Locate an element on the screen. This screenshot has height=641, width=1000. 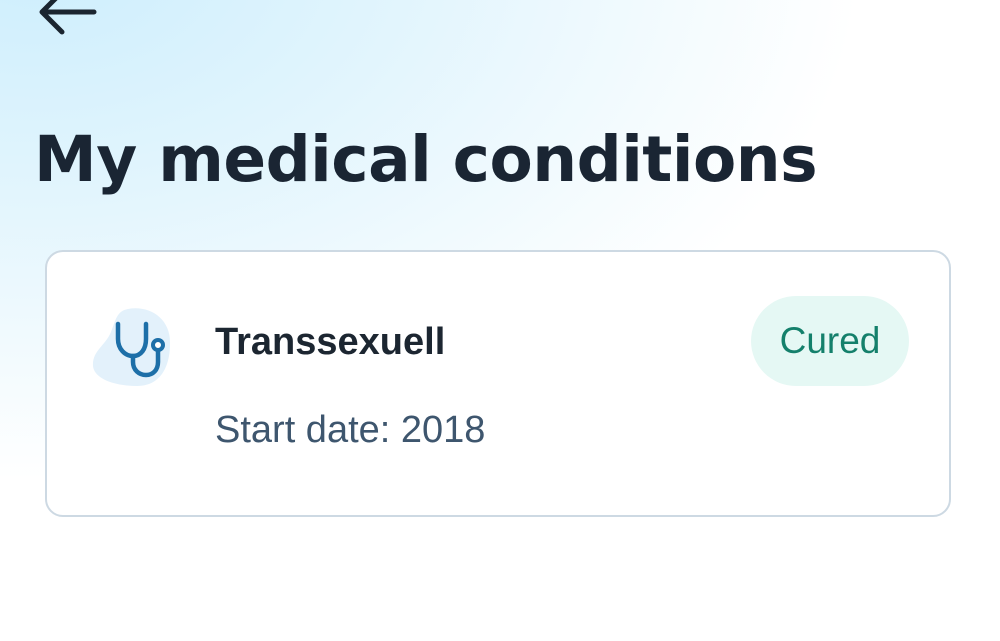
page-title: My medical conditions is located at coordinates (426, 159).